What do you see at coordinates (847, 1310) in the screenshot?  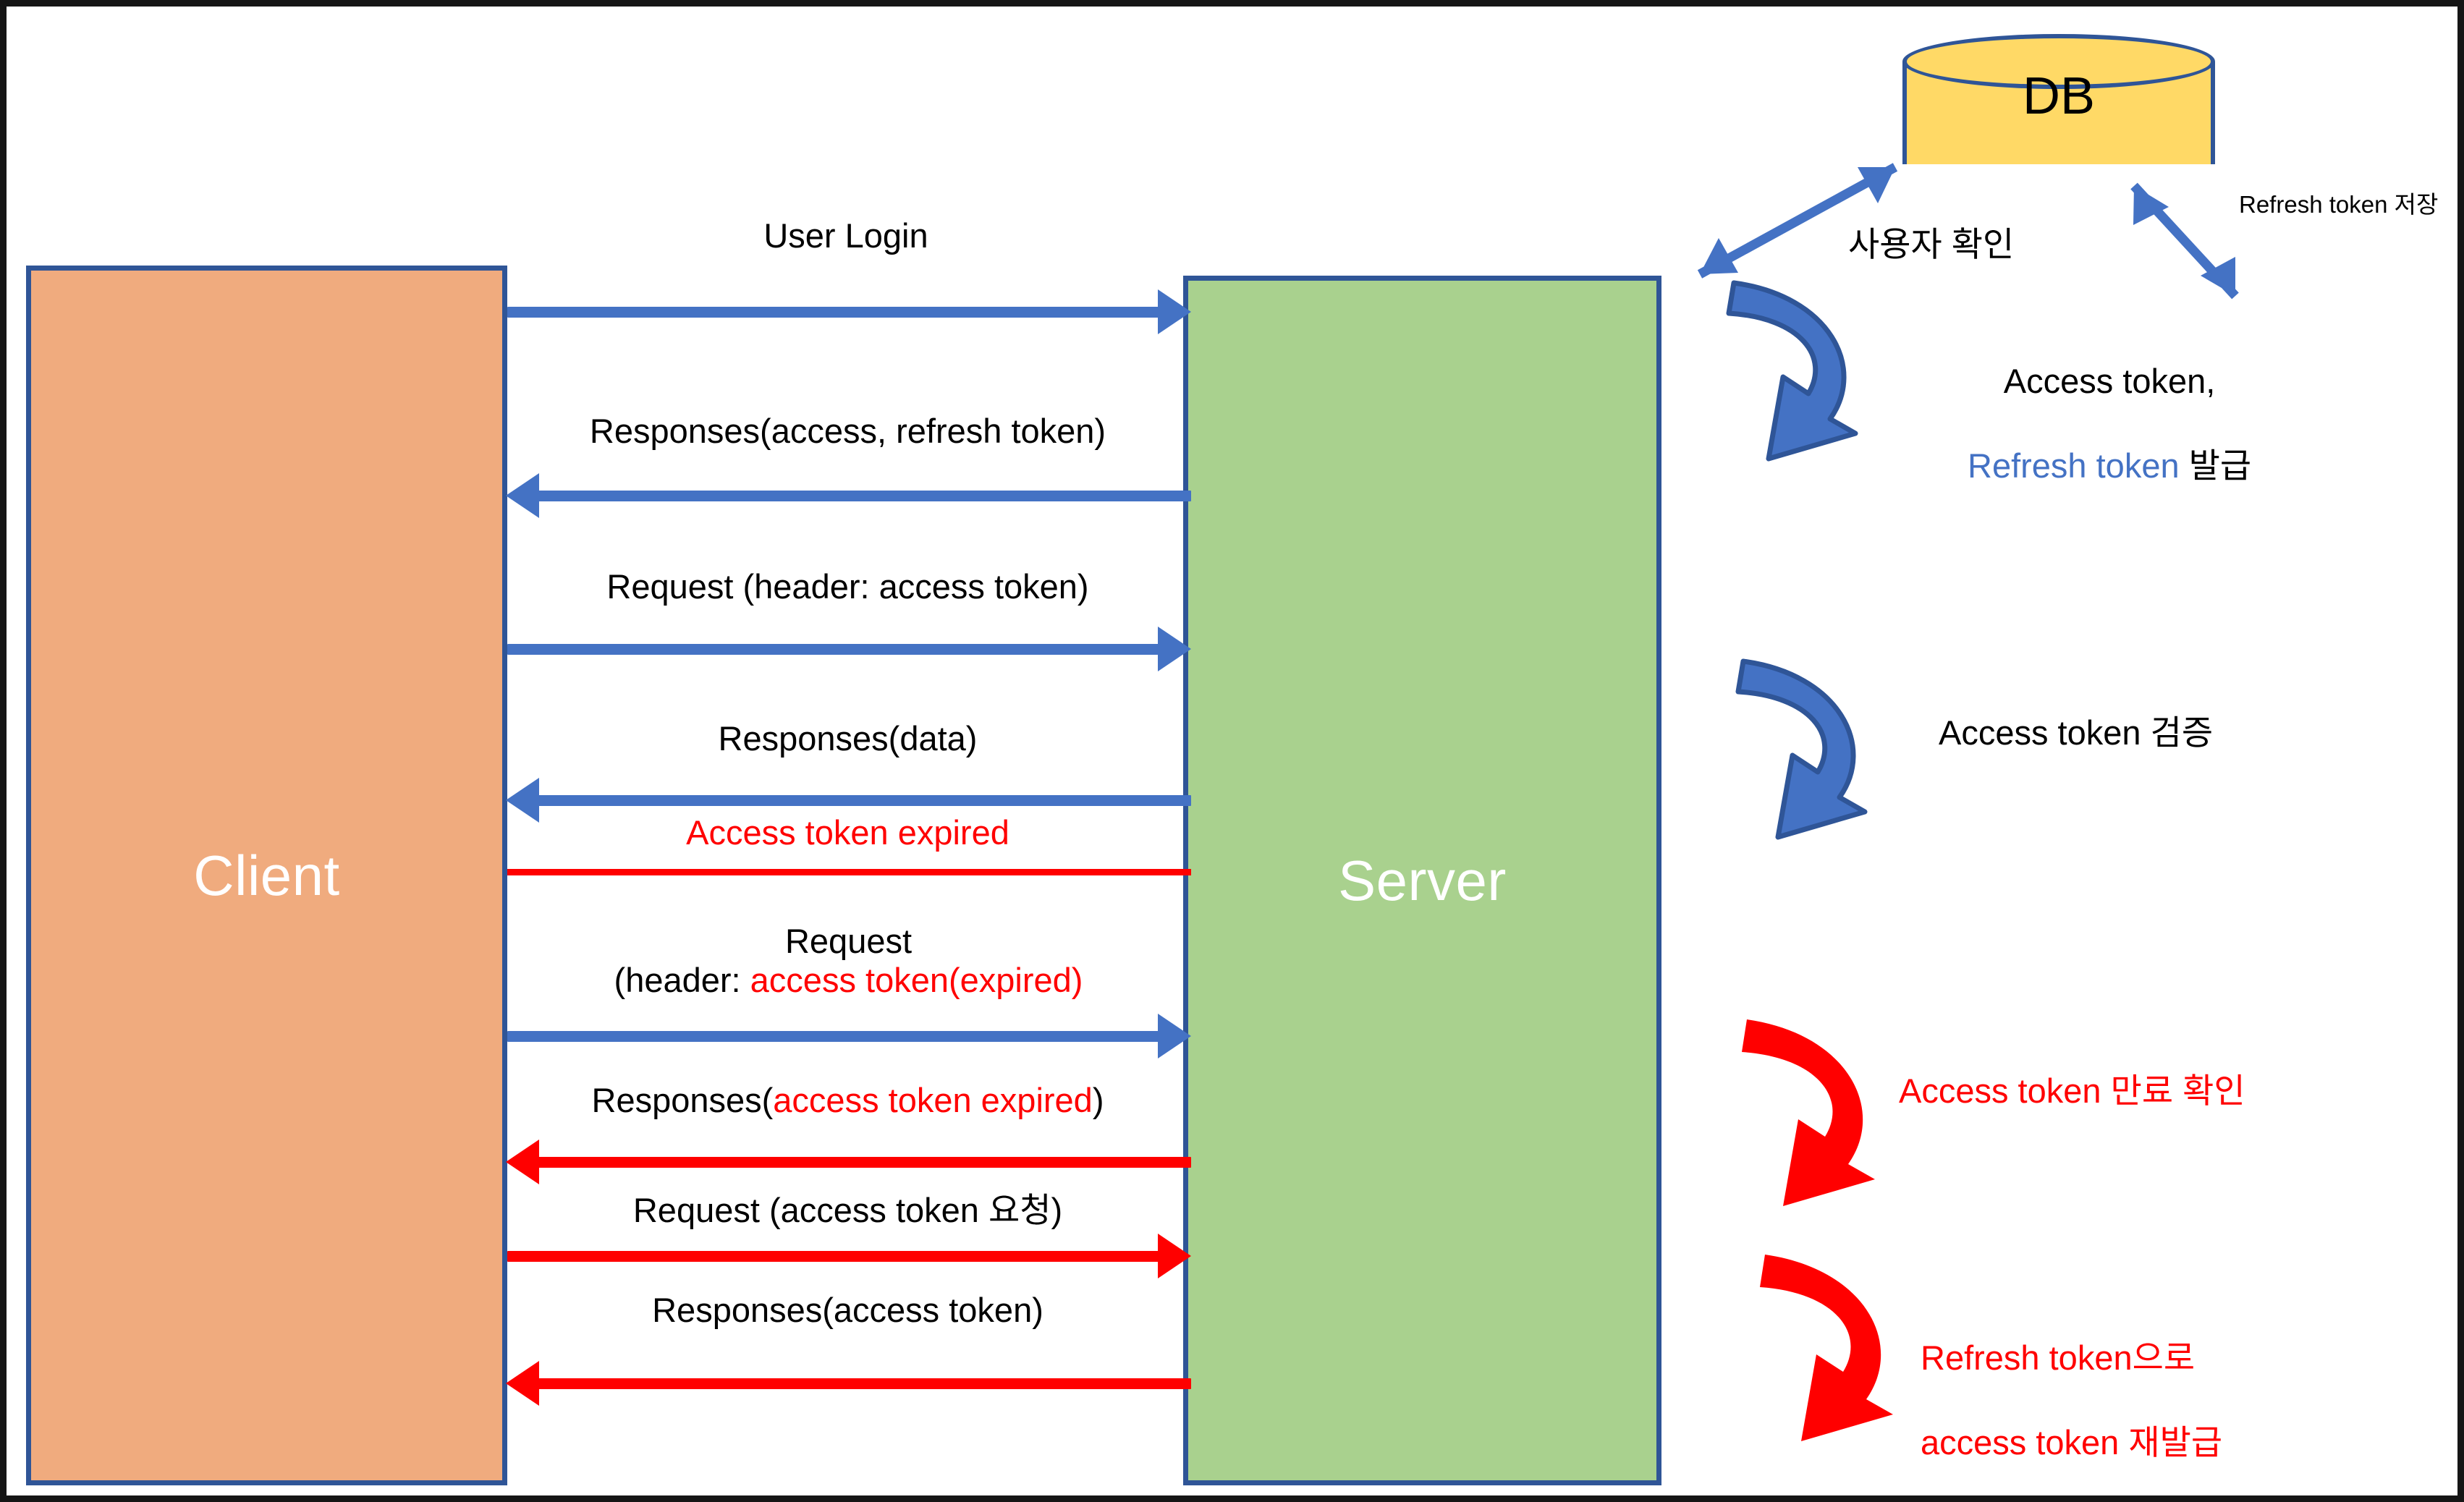 I see `message-label-responses-new-access: Responses(access token)` at bounding box center [847, 1310].